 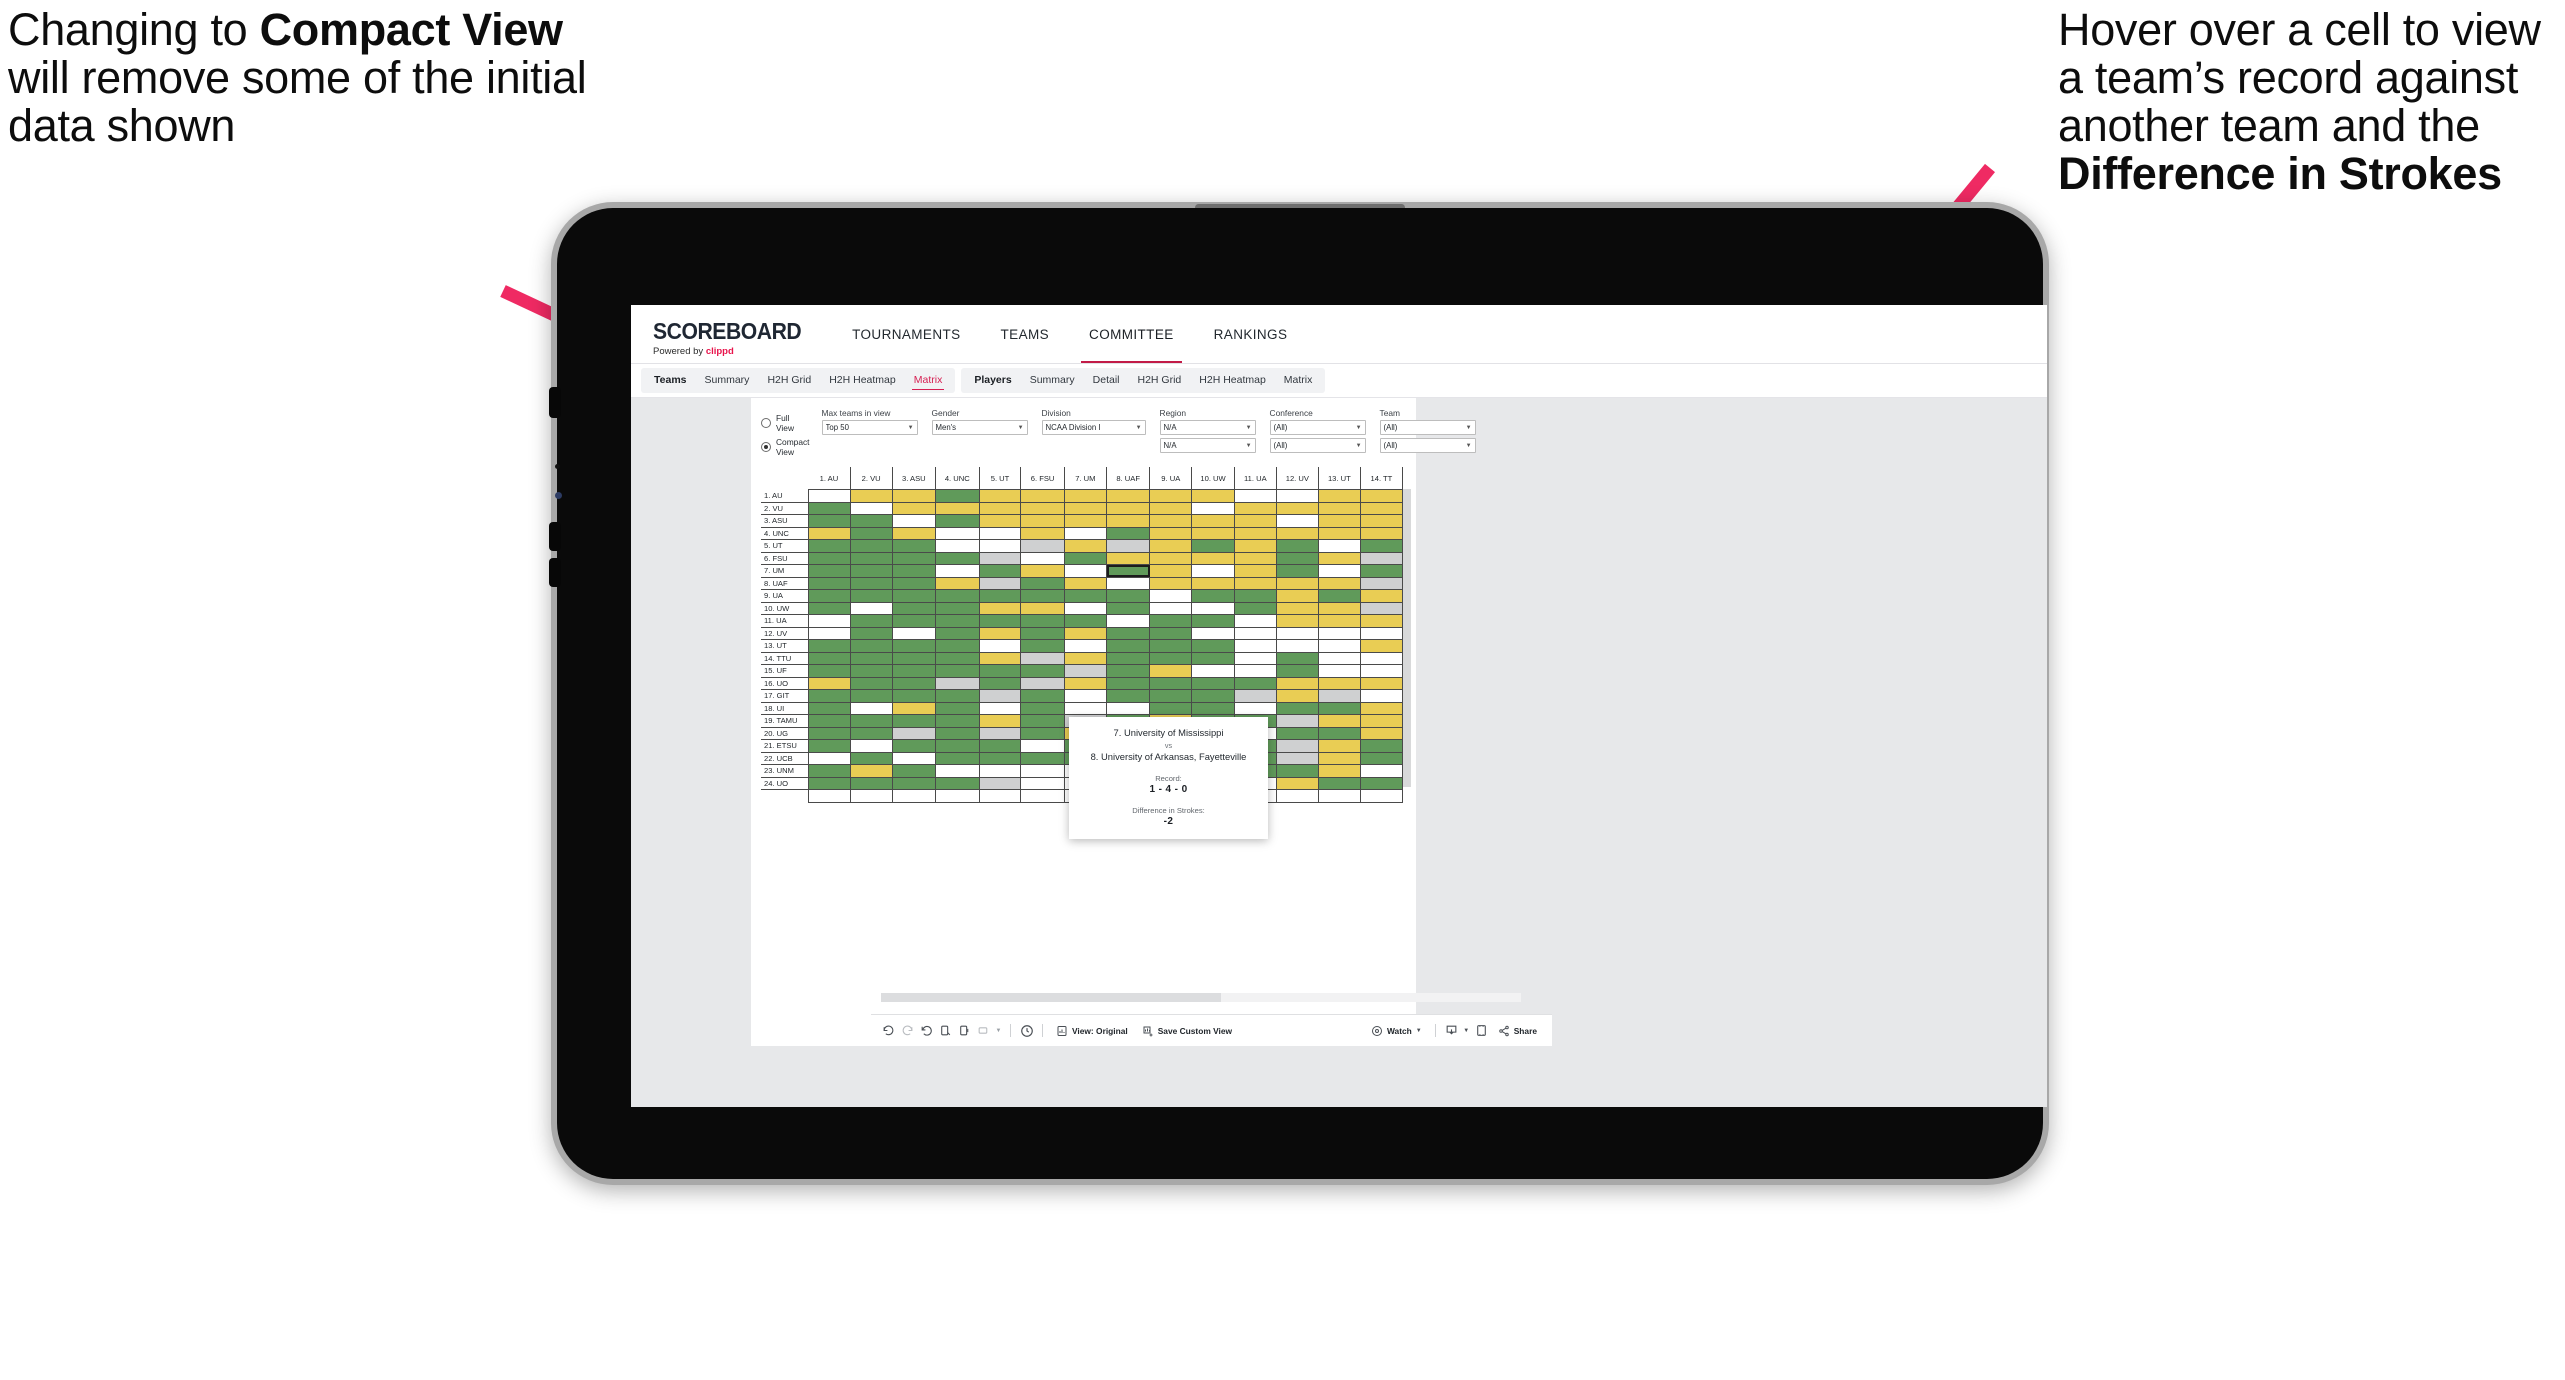 What do you see at coordinates (1207, 427) in the screenshot?
I see `filter-region-select-1: N/A ▼` at bounding box center [1207, 427].